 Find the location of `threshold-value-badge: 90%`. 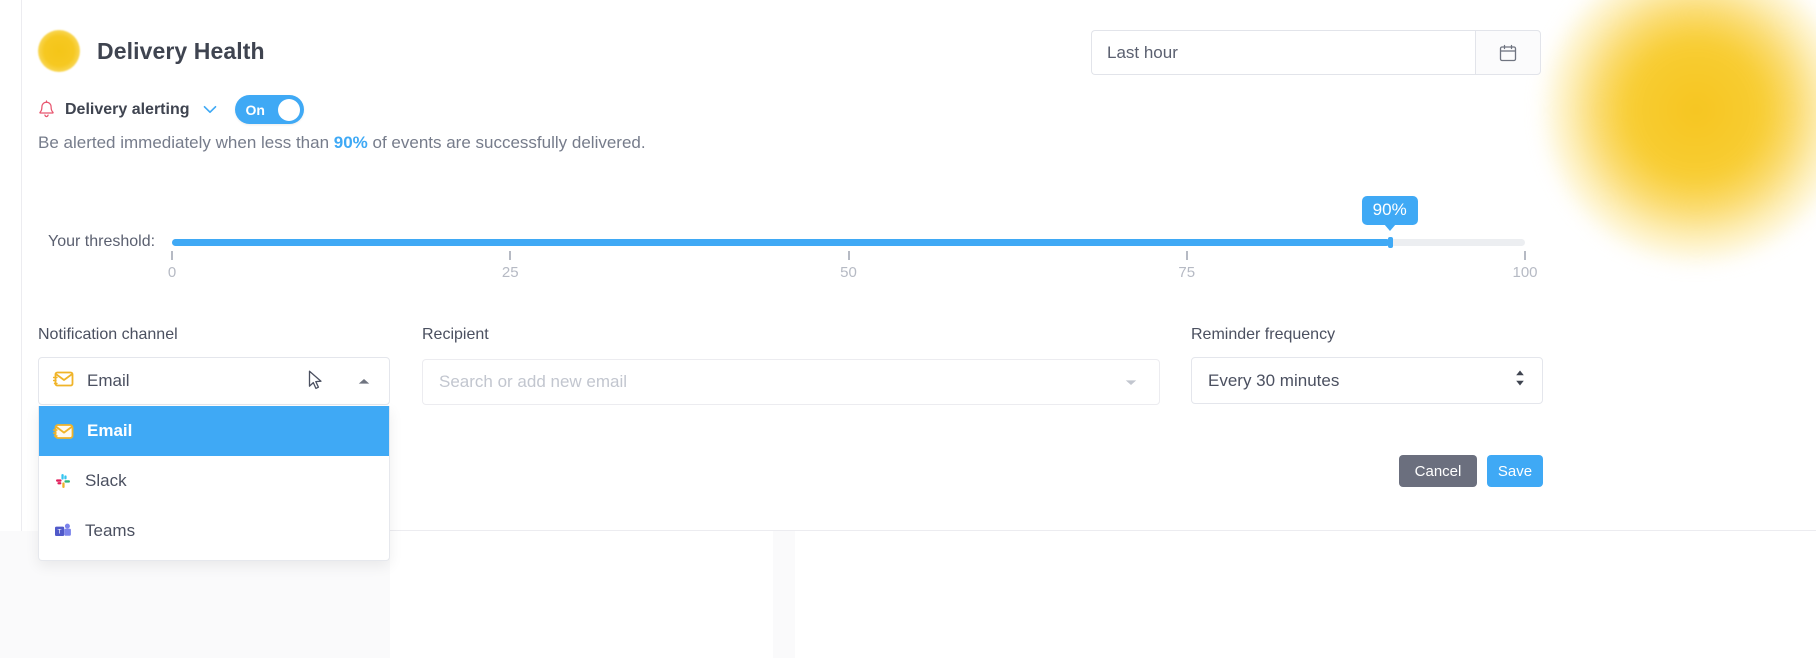

threshold-value-badge: 90% is located at coordinates (1389, 210).